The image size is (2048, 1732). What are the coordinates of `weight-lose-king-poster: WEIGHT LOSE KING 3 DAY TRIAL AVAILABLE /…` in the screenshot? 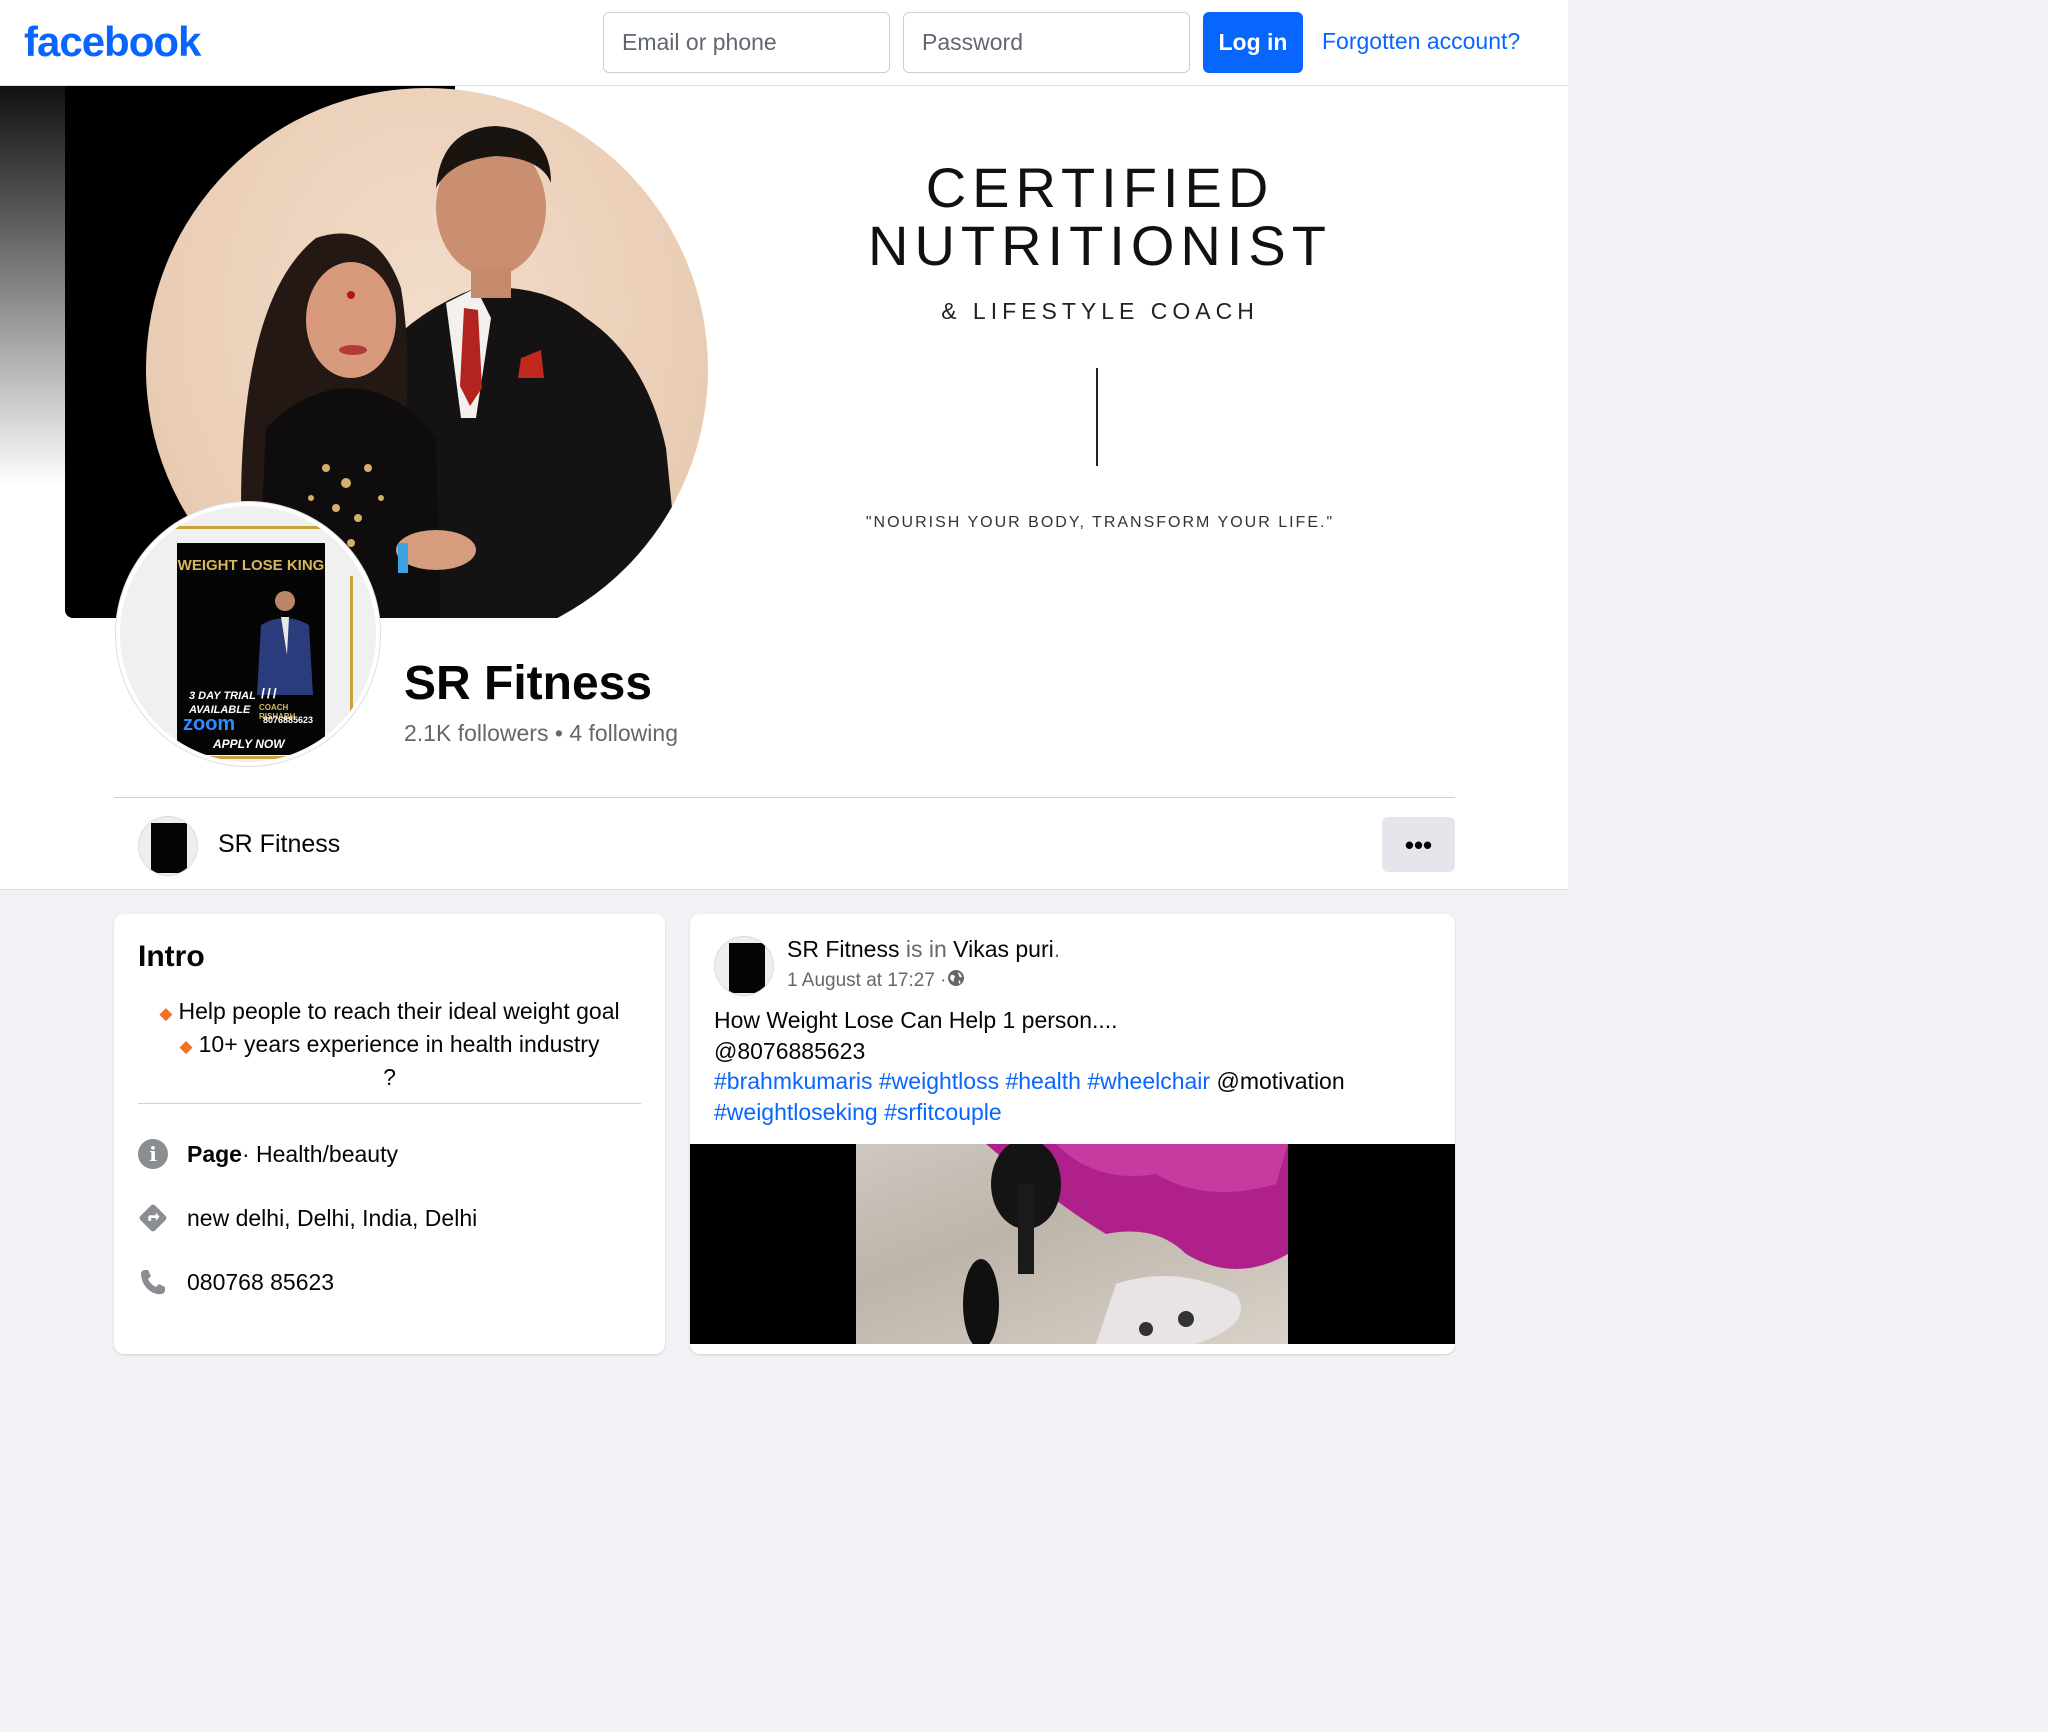 It's located at (251, 649).